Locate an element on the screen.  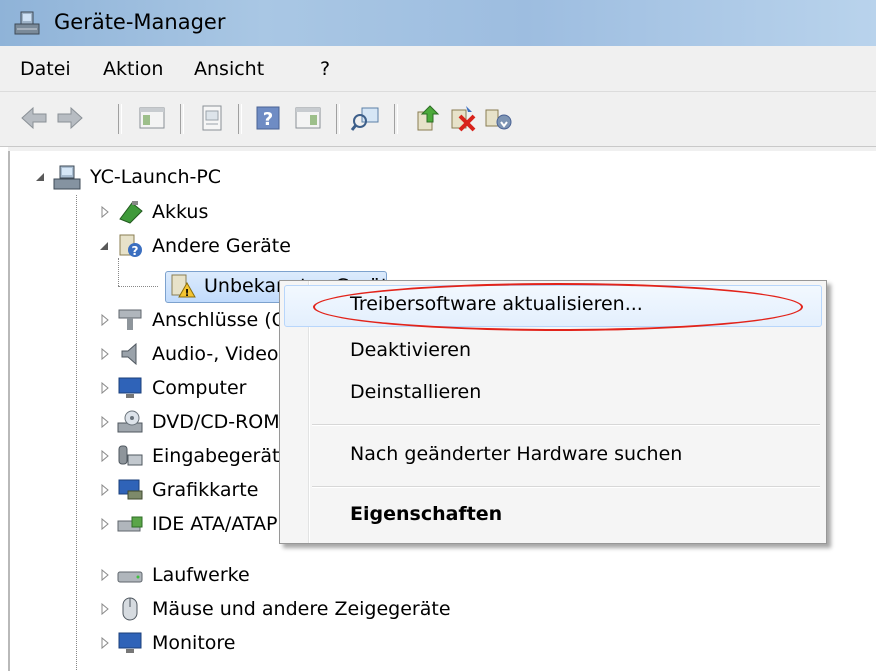
menu-item-properties: Eigenschaften is located at coordinates (426, 514).